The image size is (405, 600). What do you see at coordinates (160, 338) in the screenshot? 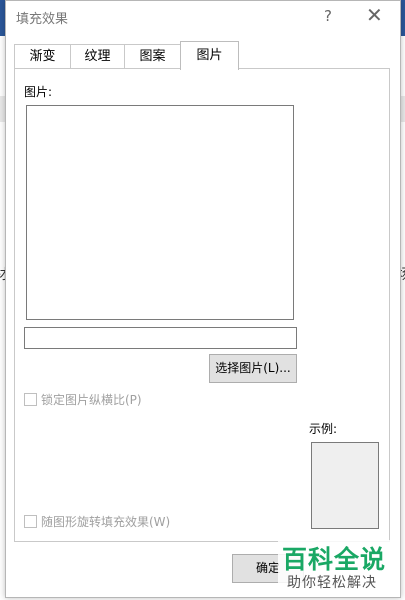
I see `picture-path-field` at bounding box center [160, 338].